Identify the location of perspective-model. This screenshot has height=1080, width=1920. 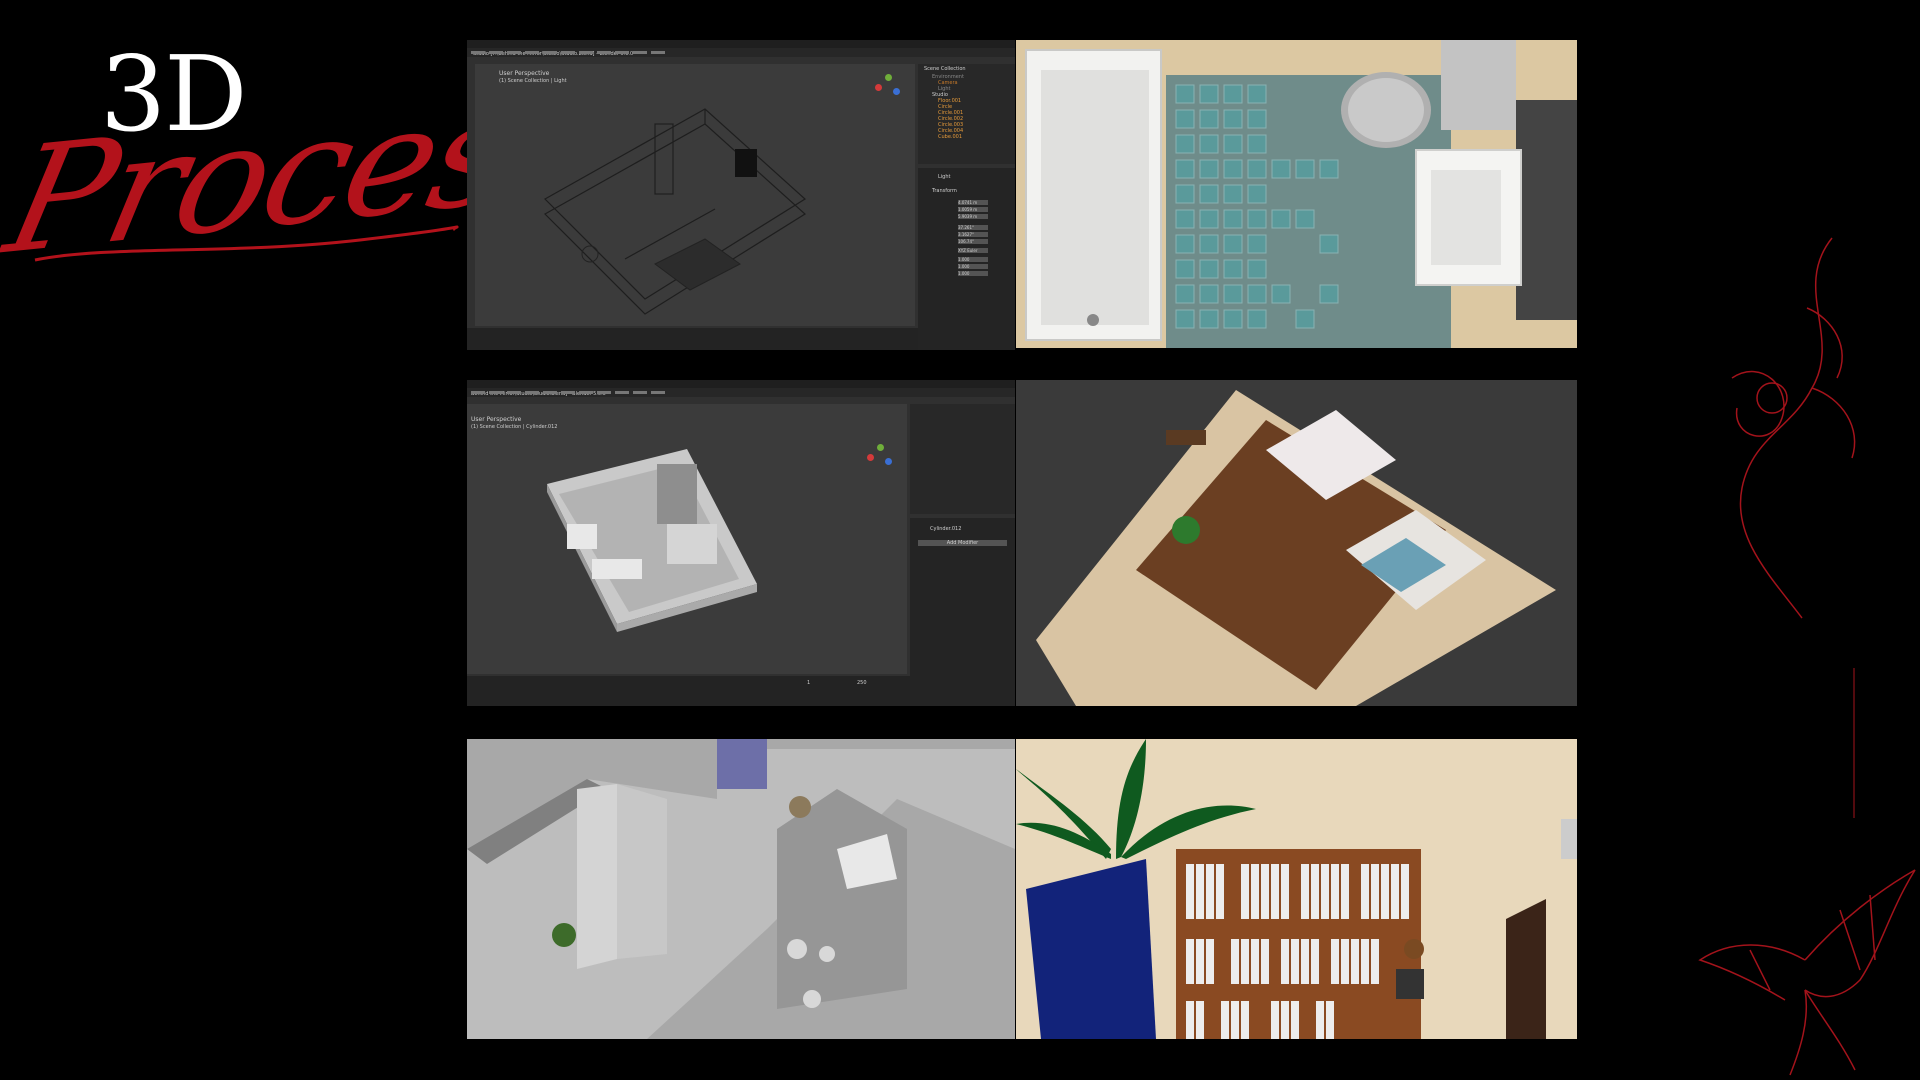
(741, 889).